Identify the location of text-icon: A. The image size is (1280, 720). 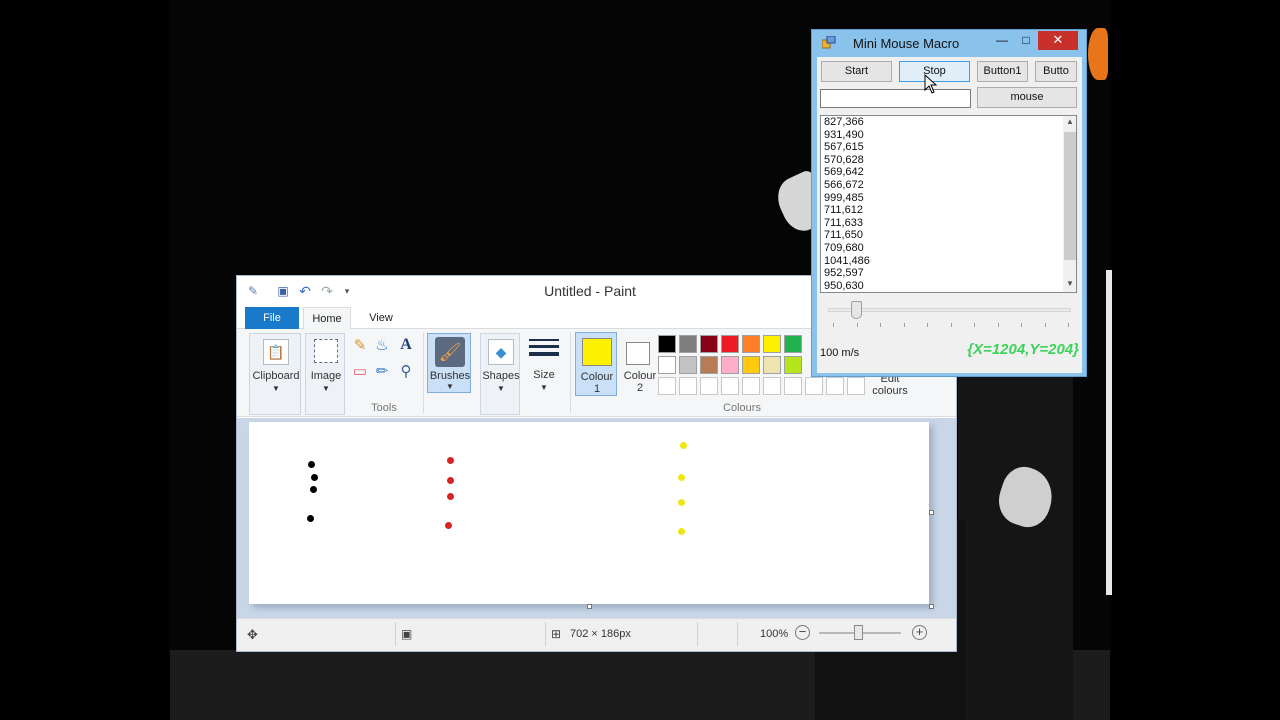
(406, 345).